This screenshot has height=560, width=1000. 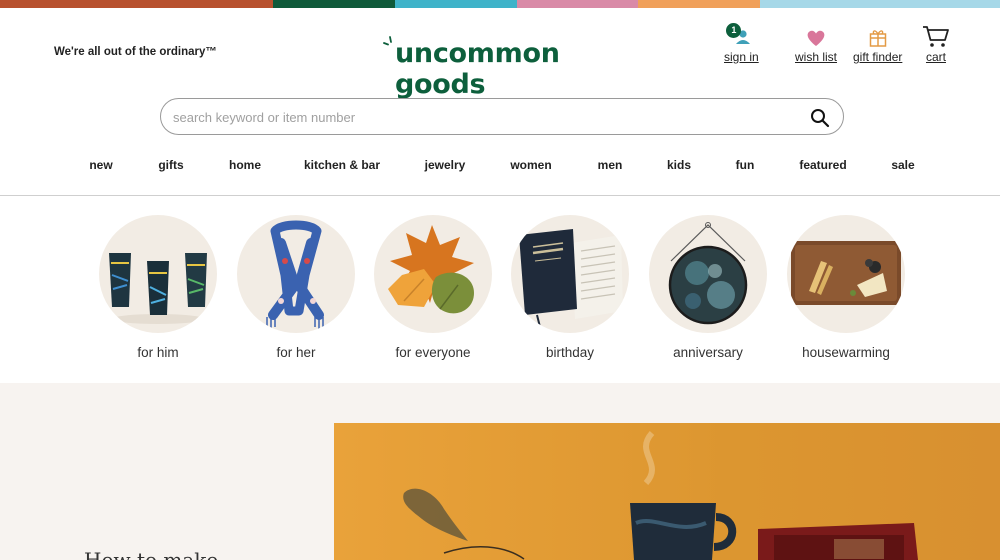 I want to click on search-input, so click(x=483, y=117).